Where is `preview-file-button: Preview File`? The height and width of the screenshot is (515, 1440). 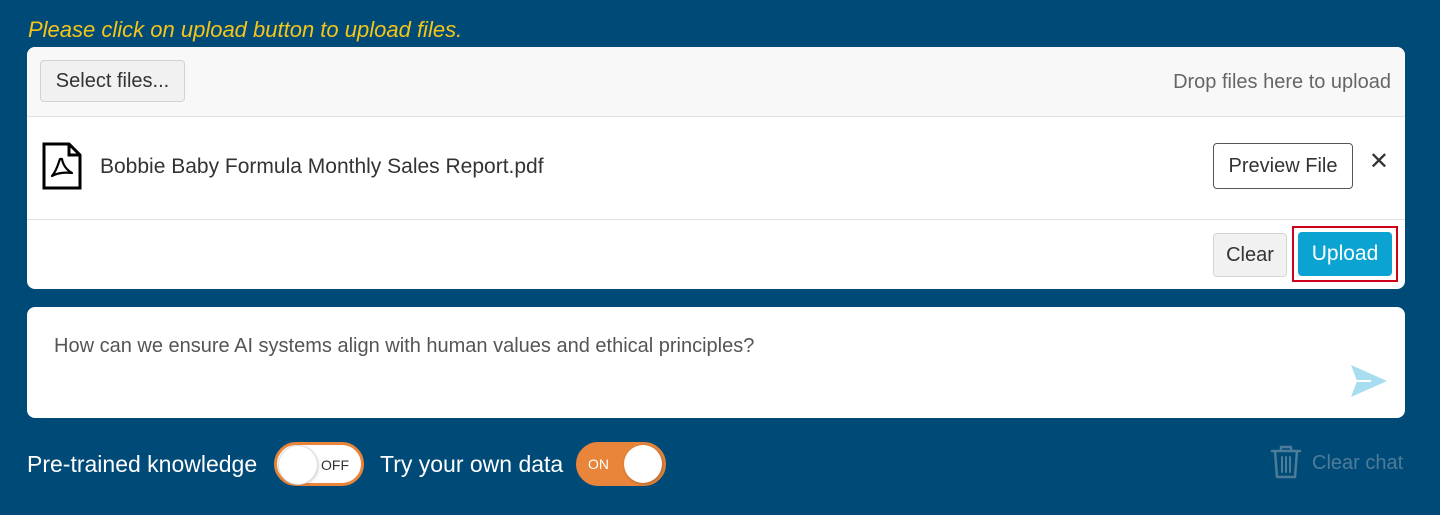 preview-file-button: Preview File is located at coordinates (1283, 166).